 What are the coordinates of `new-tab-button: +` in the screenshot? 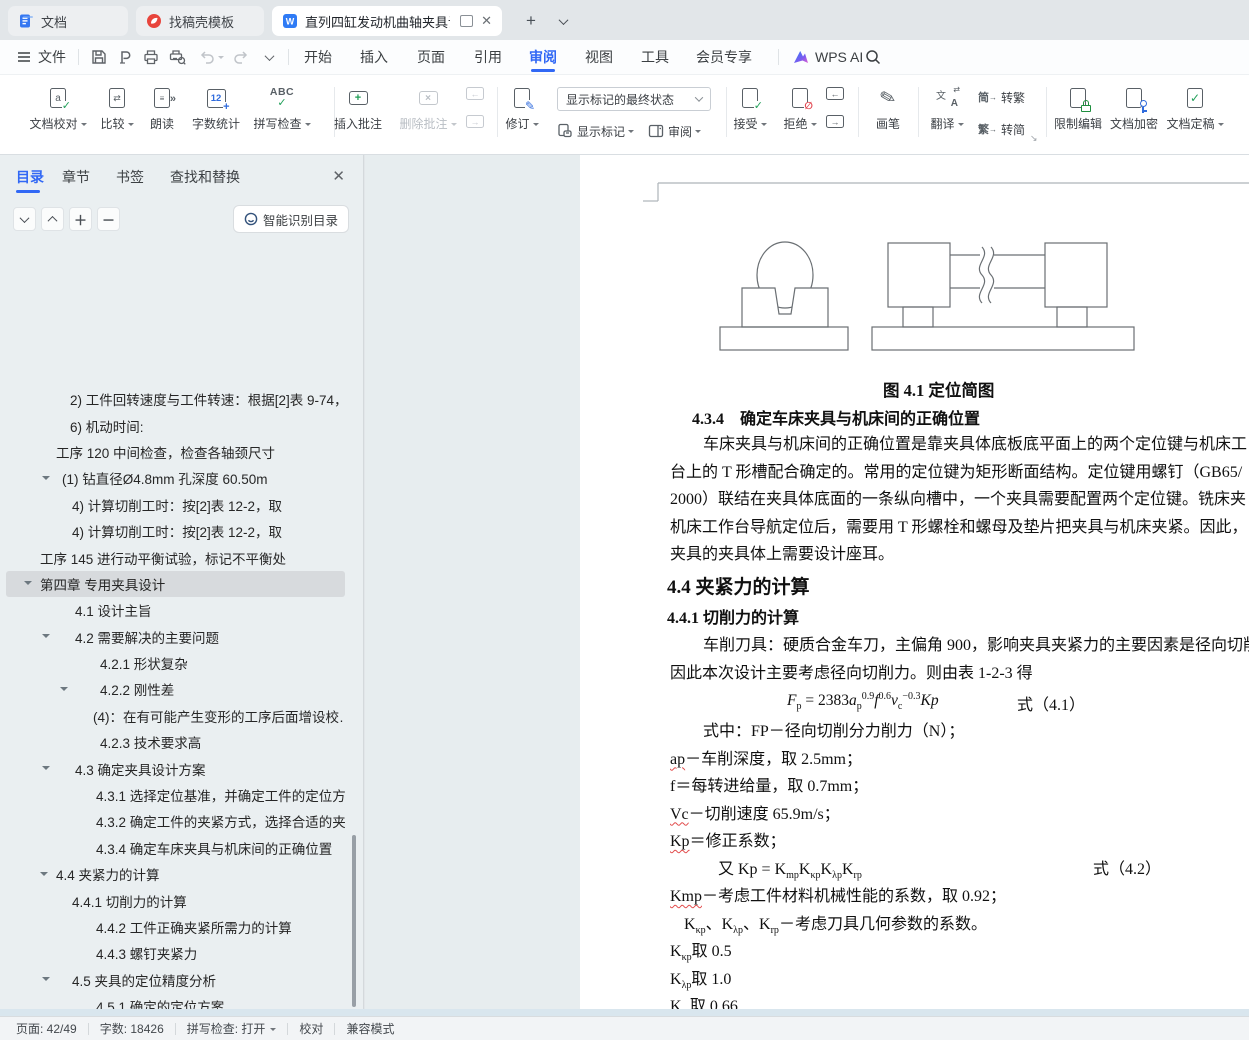 It's located at (531, 21).